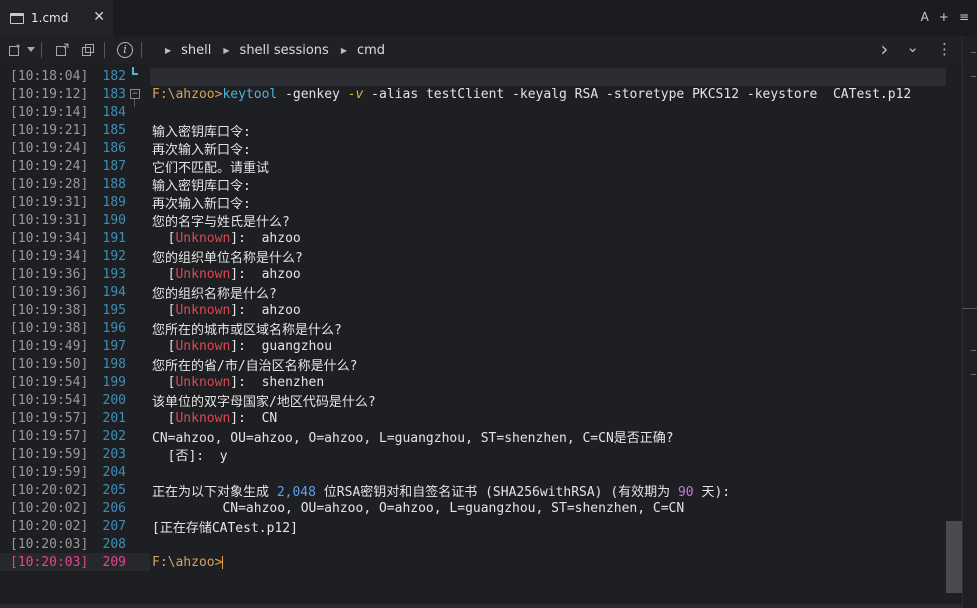 The height and width of the screenshot is (608, 977). I want to click on timestamp: [10:19:36], so click(49, 274).